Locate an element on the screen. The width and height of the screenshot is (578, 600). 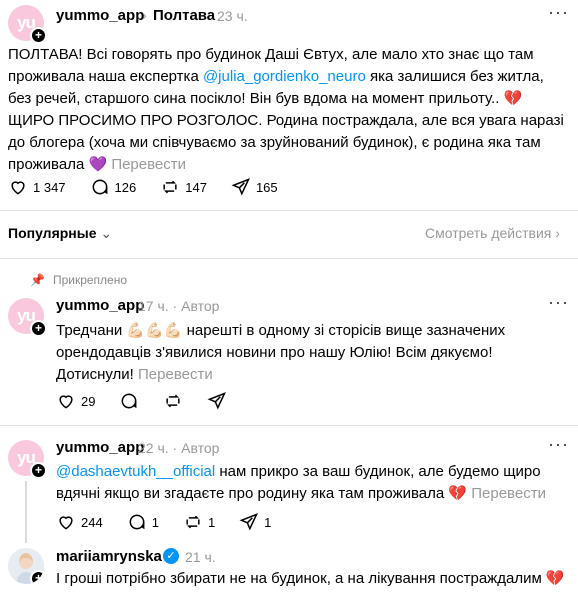
comment-time: 17 ч. · Автор is located at coordinates (179, 306).